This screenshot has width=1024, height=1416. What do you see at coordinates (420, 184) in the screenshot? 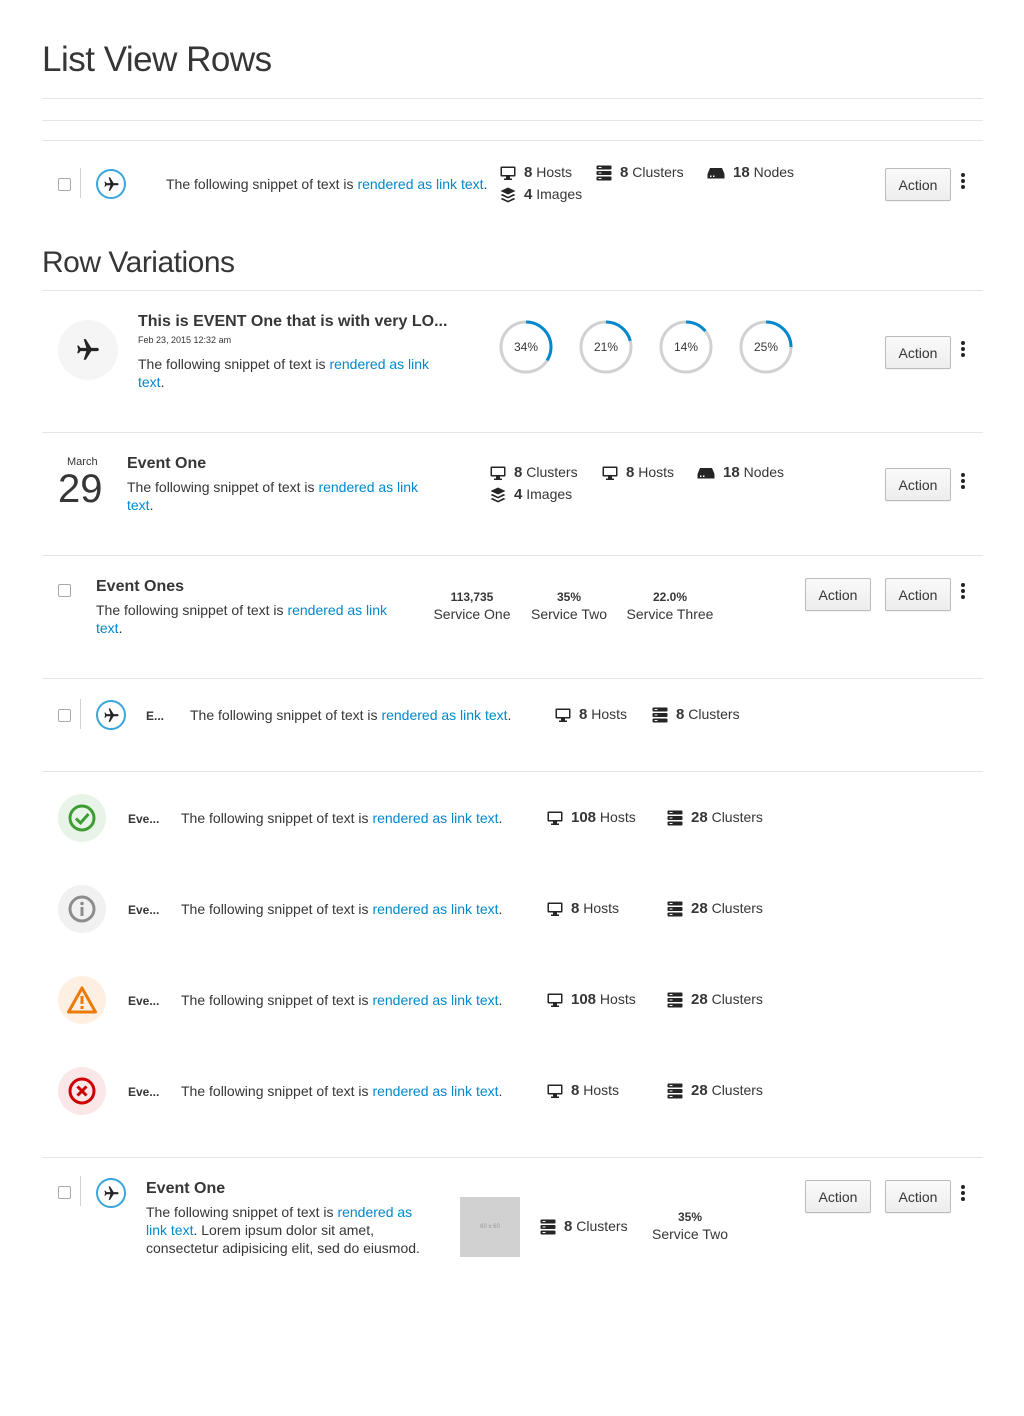
I see `description-link: rendered as link text` at bounding box center [420, 184].